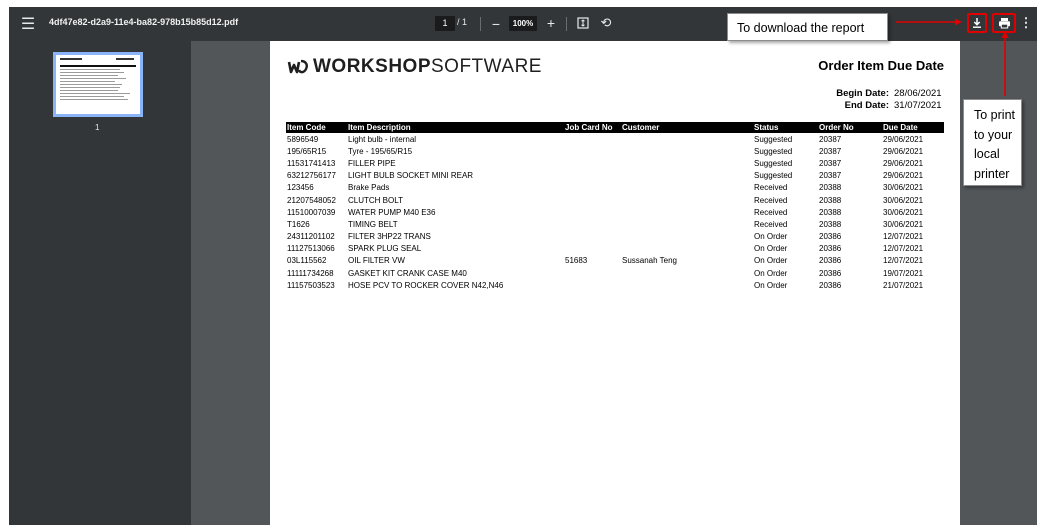 The image size is (1049, 532). Describe the element at coordinates (992, 173) in the screenshot. I see `print-annotation-line: printer` at that location.